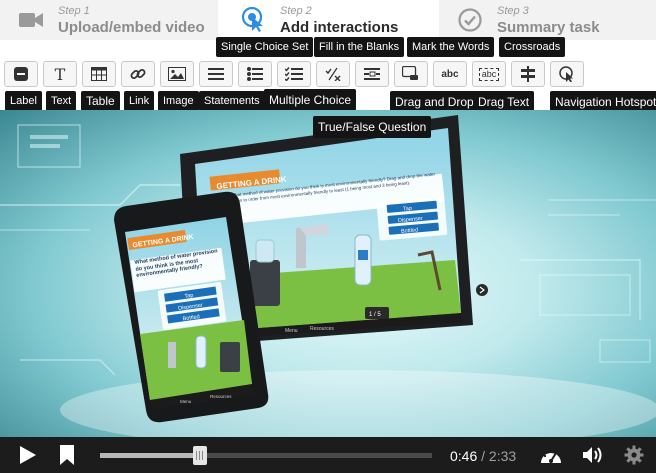 Image resolution: width=656 pixels, height=473 pixels. I want to click on hotspot-icon, so click(566, 74).